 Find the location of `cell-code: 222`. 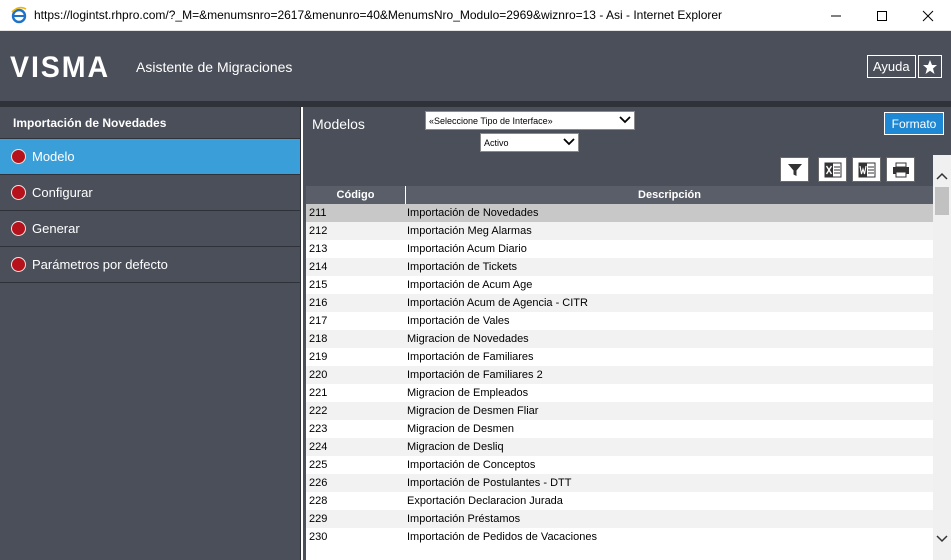

cell-code: 222 is located at coordinates (318, 411).